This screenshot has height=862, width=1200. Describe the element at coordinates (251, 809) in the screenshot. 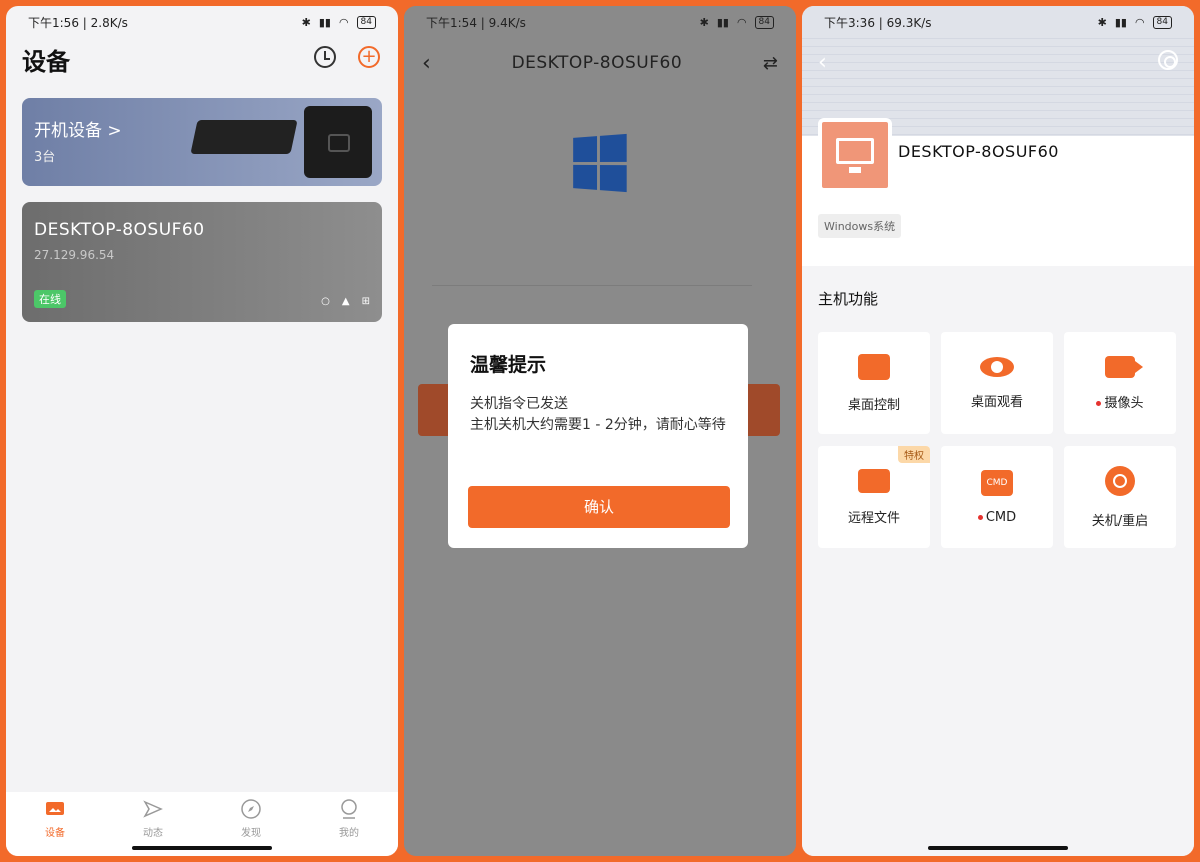

I see `compass-icon` at that location.